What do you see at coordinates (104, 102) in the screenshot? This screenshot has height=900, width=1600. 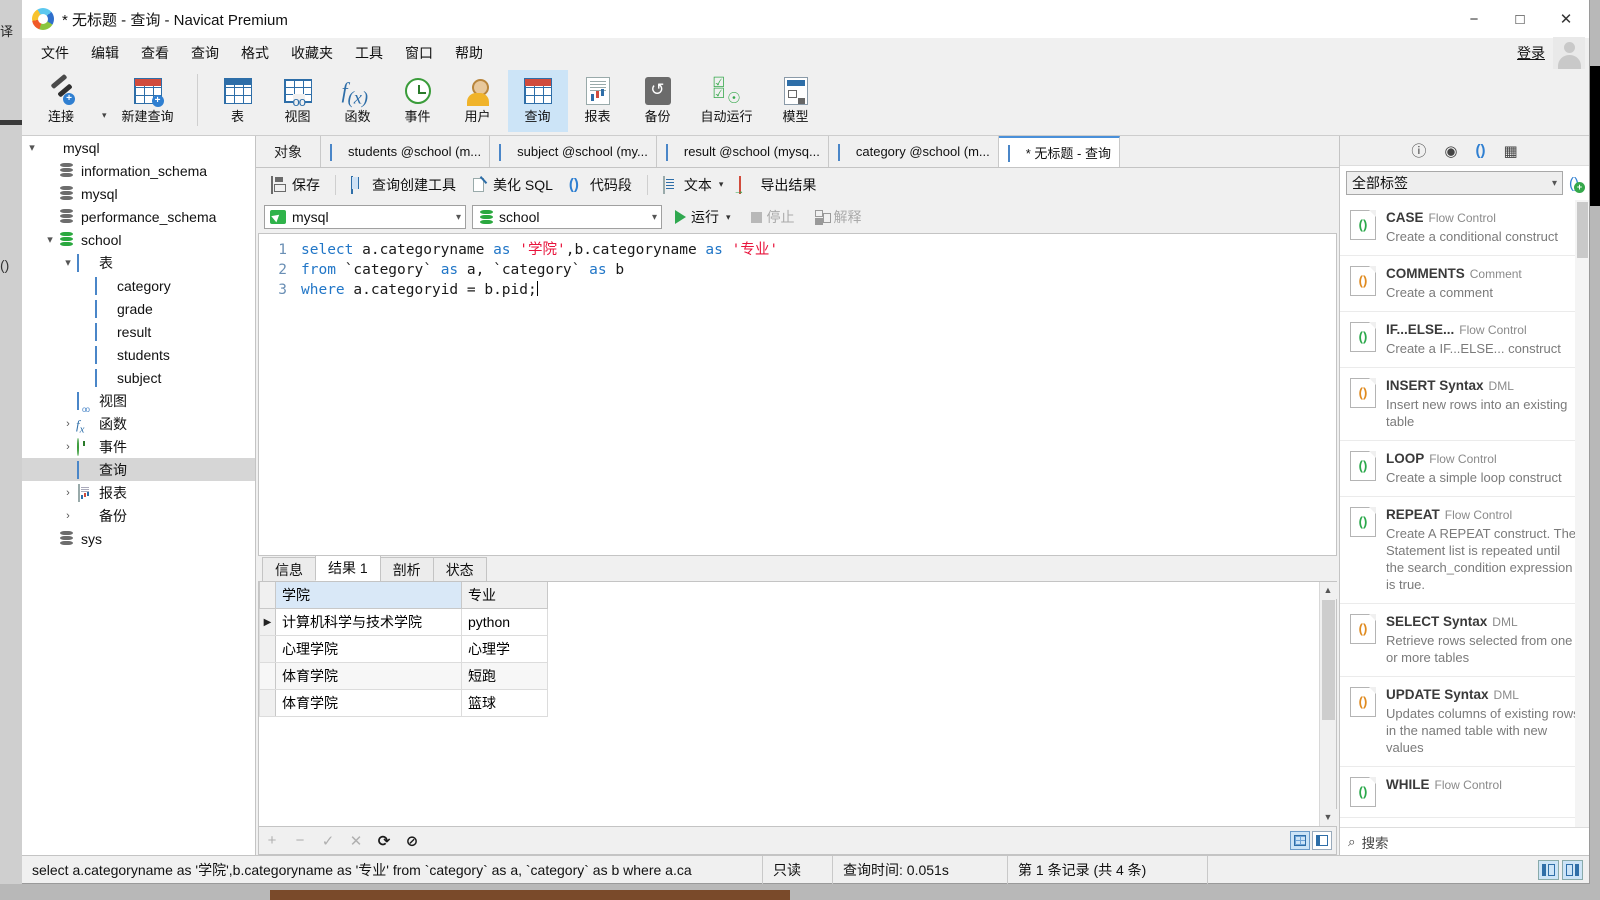 I see `connection-dropdown-icon: ▾` at bounding box center [104, 102].